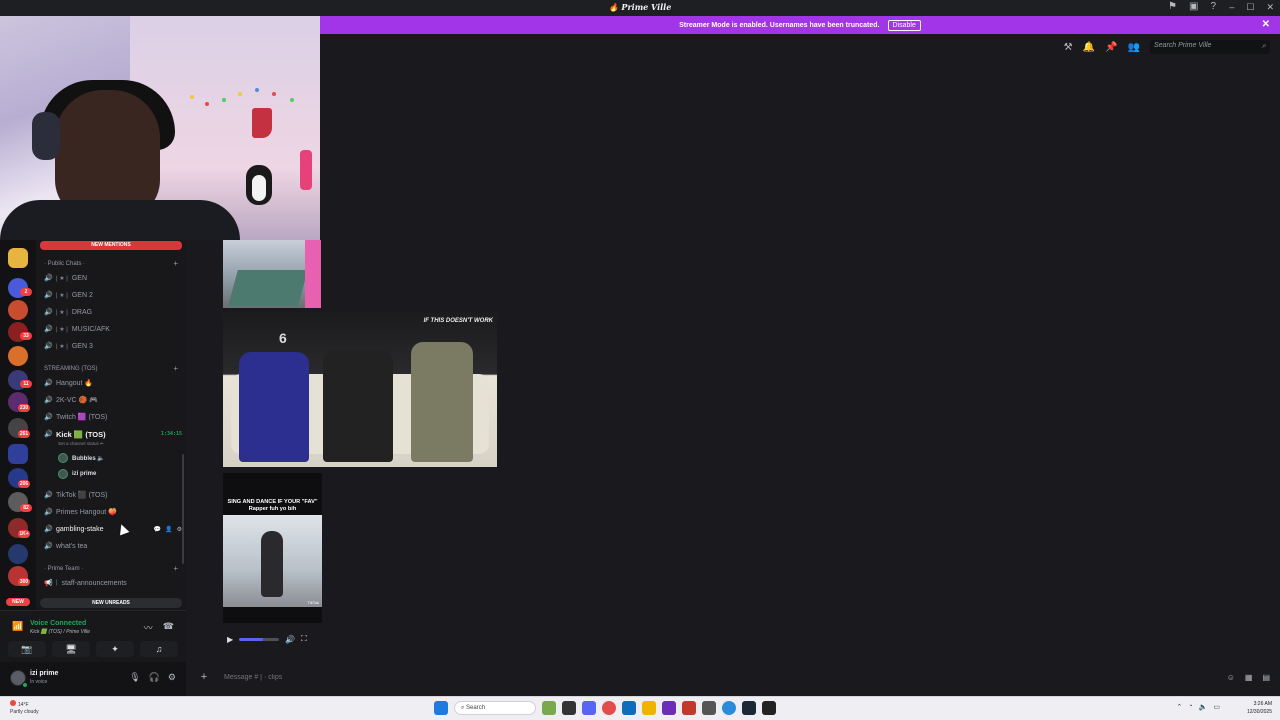  Describe the element at coordinates (360, 389) in the screenshot. I see `attachment-image-couch: 6 IF THIS DOESN'T WORK` at that location.